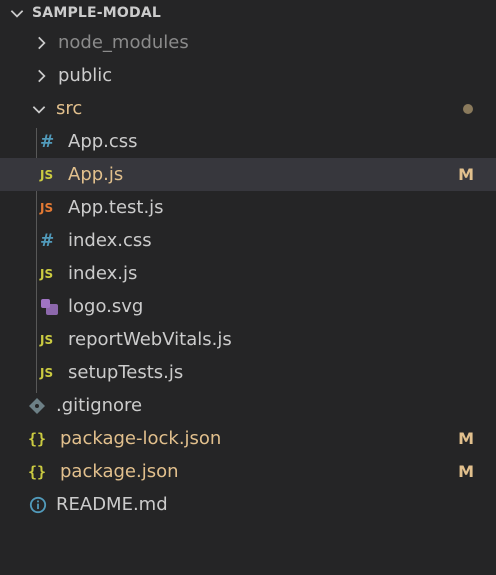  What do you see at coordinates (99, 405) in the screenshot?
I see `tree-item-label: .gitignore` at bounding box center [99, 405].